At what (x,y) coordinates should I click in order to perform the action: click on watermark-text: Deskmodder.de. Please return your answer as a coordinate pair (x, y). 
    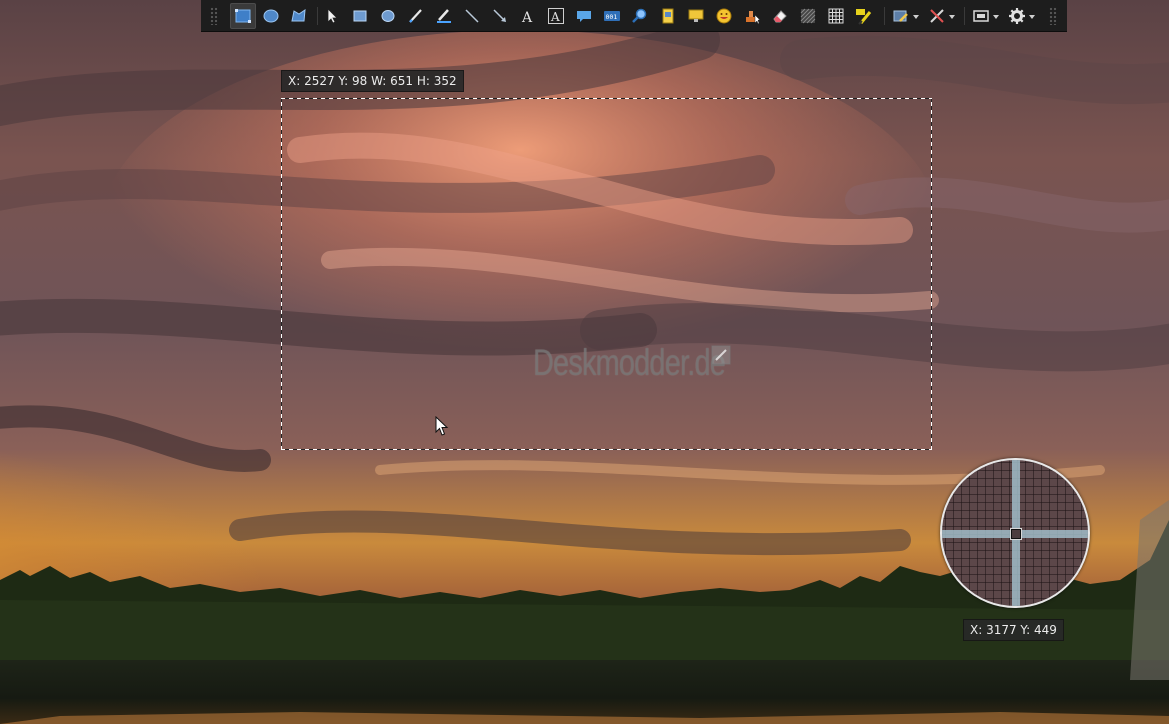
    Looking at the image, I should click on (629, 362).